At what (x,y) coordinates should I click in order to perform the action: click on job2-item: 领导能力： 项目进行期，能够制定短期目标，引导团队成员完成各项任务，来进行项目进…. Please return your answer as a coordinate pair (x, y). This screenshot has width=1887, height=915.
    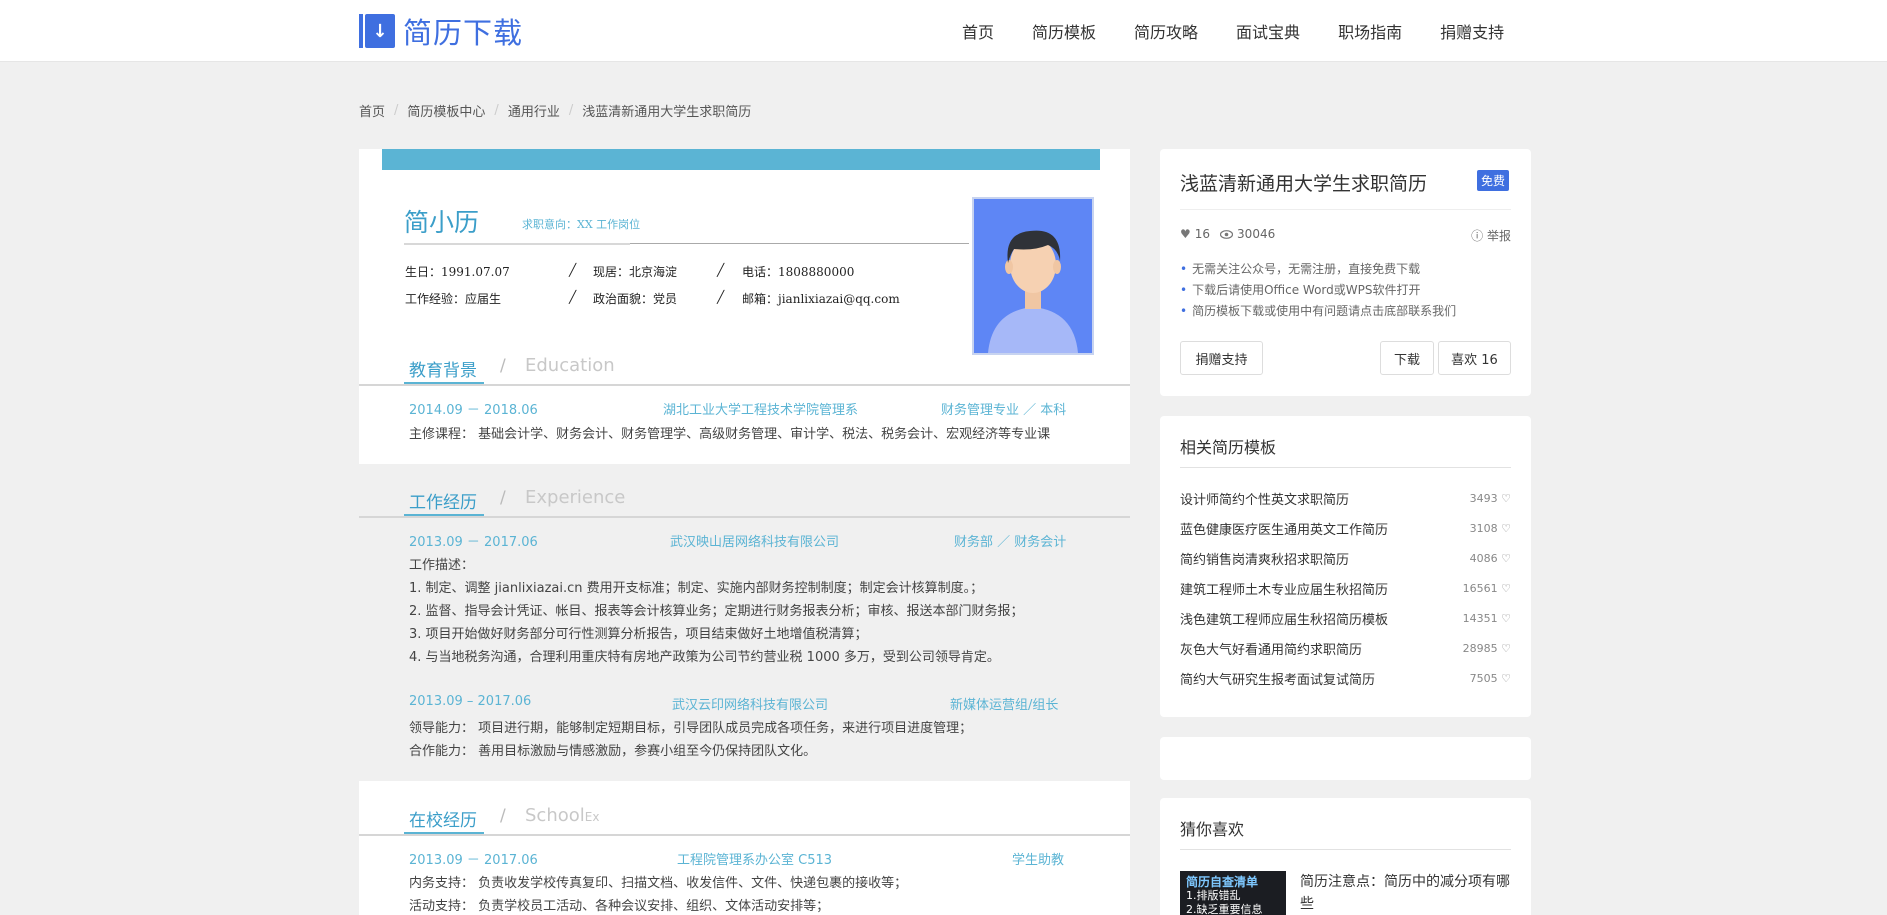
    Looking at the image, I should click on (691, 728).